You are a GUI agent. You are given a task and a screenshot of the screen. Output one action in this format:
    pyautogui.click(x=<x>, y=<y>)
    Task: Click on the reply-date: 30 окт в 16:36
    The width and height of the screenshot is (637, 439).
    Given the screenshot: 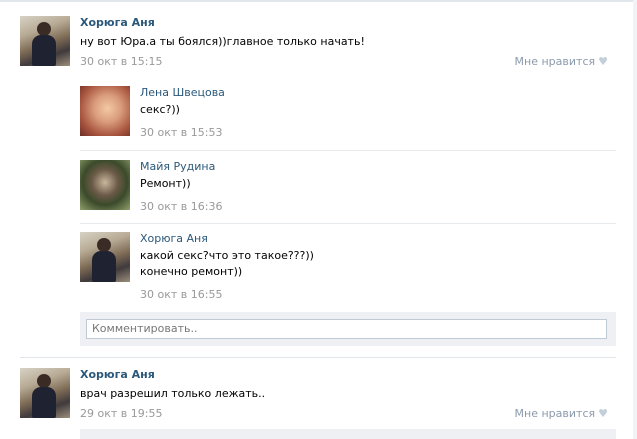 What is the action you would take?
    pyautogui.click(x=181, y=206)
    